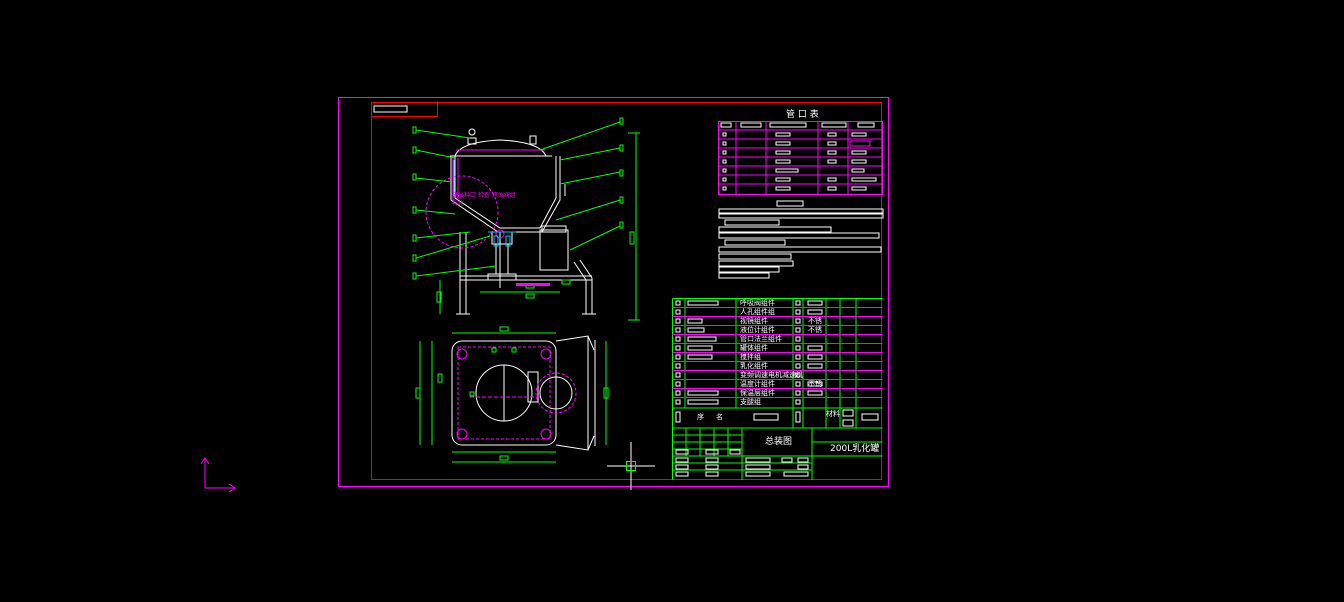  I want to click on ucs-axis-icon, so click(218, 475).